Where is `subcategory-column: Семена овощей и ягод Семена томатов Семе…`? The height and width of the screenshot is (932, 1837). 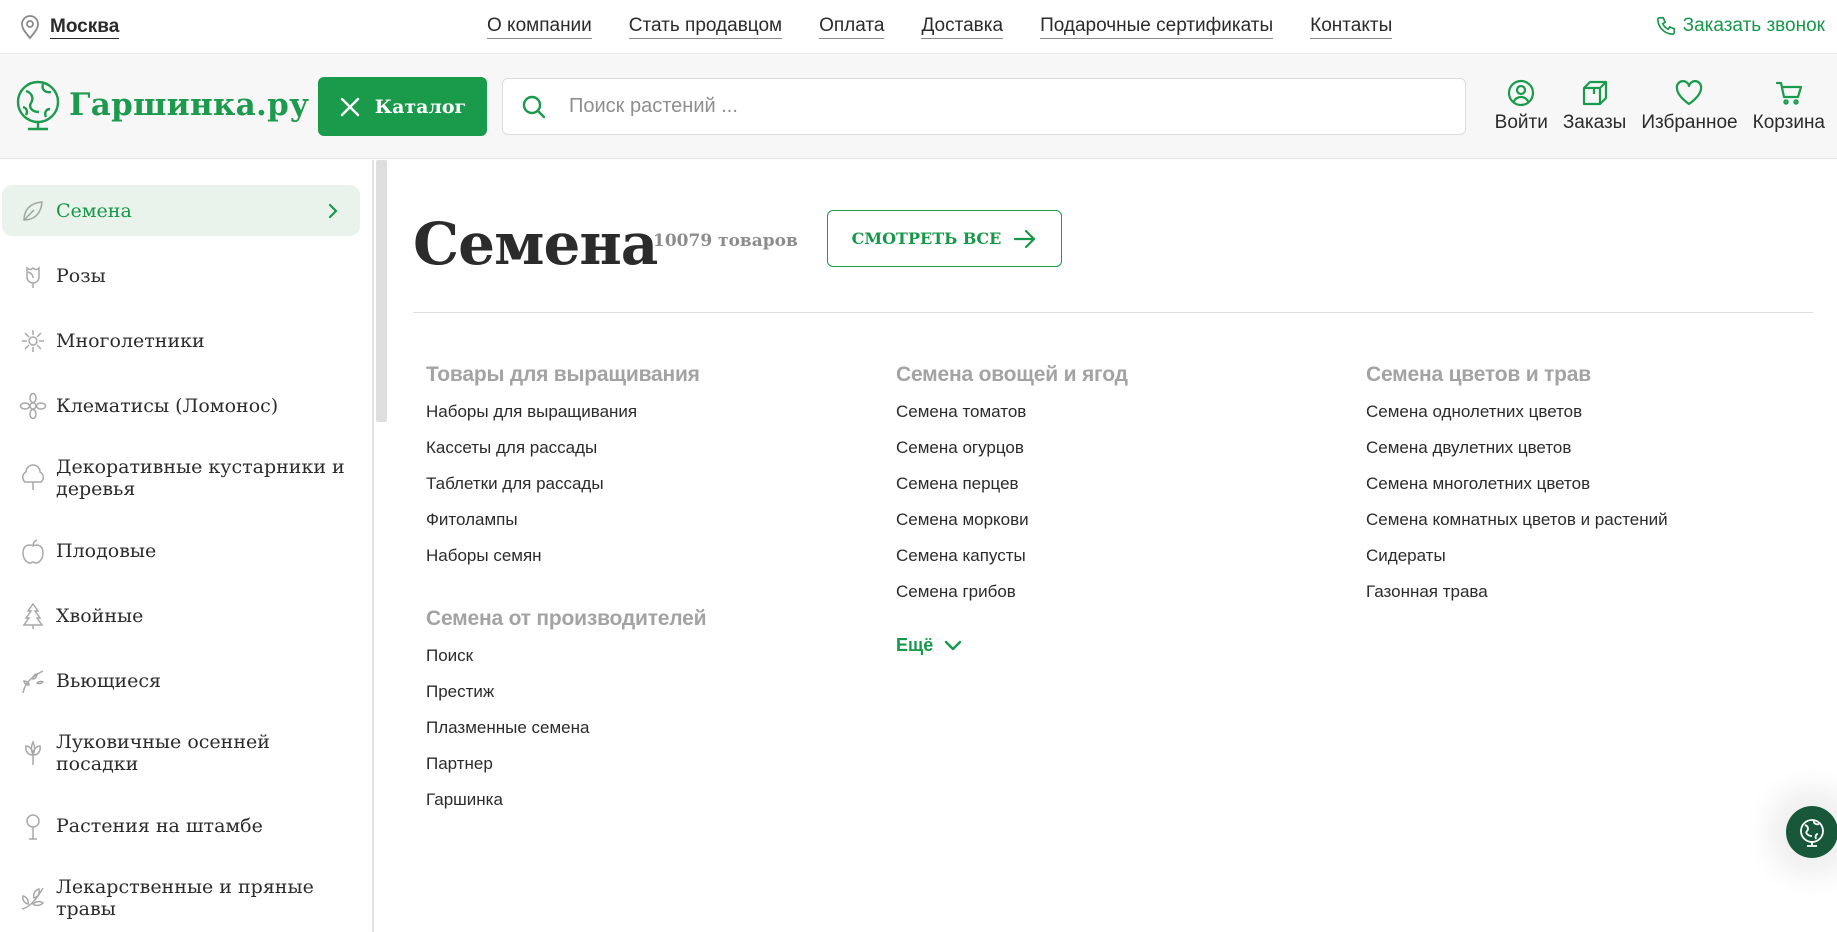
subcategory-column: Семена овощей и ягод Семена томатов Семе… is located at coordinates (1126, 509).